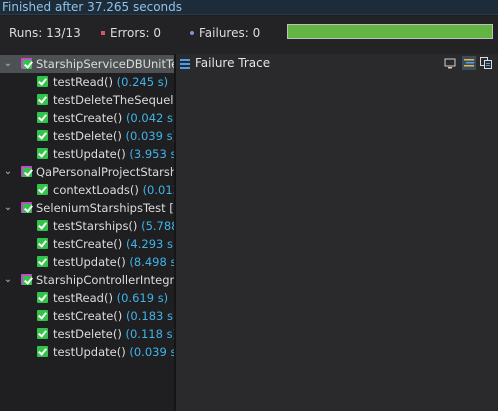 The width and height of the screenshot is (498, 411). I want to click on tree-test-row: testRead() (0.619 s), so click(87, 298).